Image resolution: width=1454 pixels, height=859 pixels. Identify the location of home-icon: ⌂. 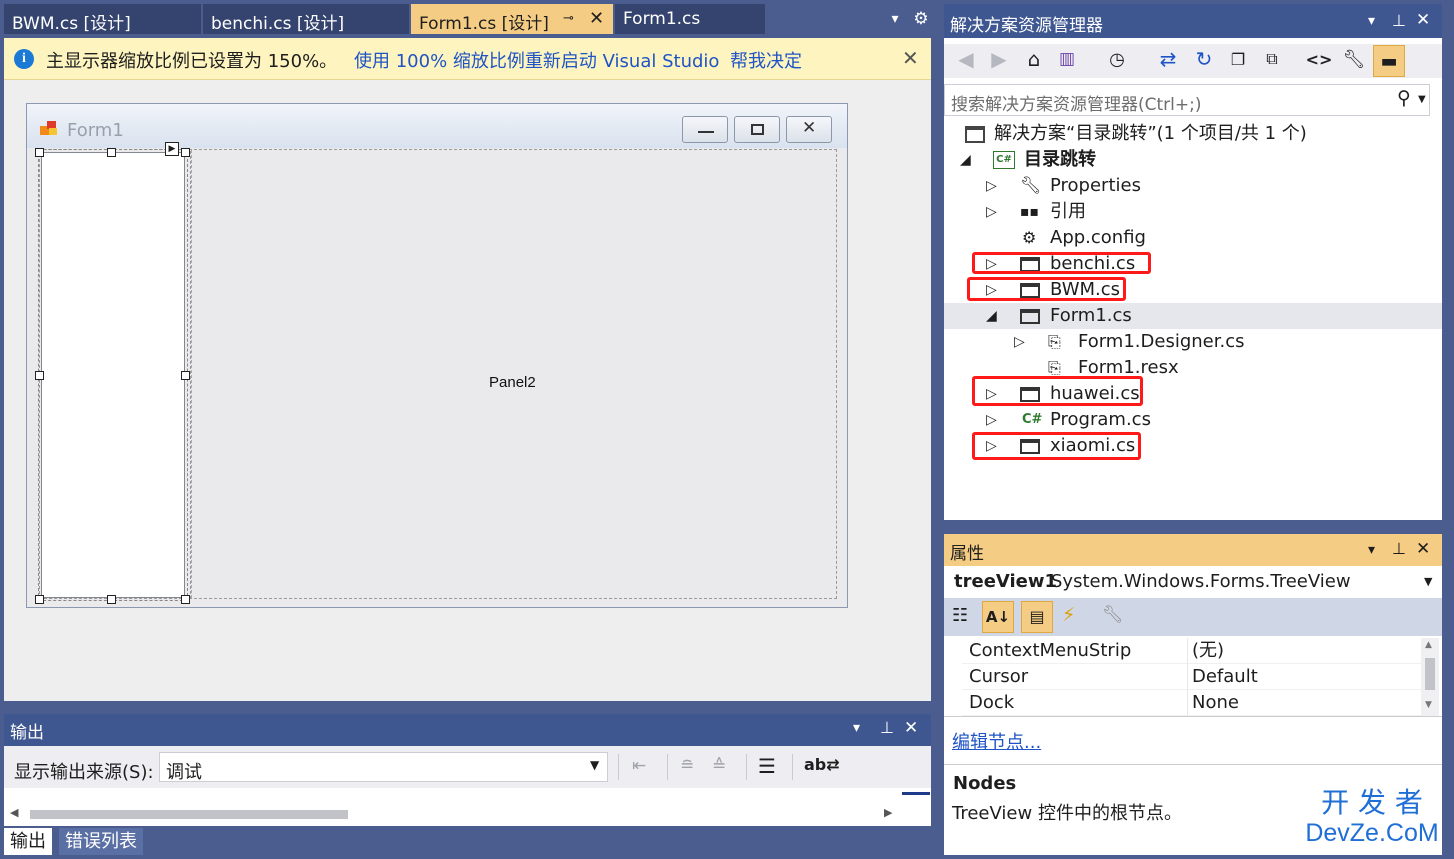
(1034, 59).